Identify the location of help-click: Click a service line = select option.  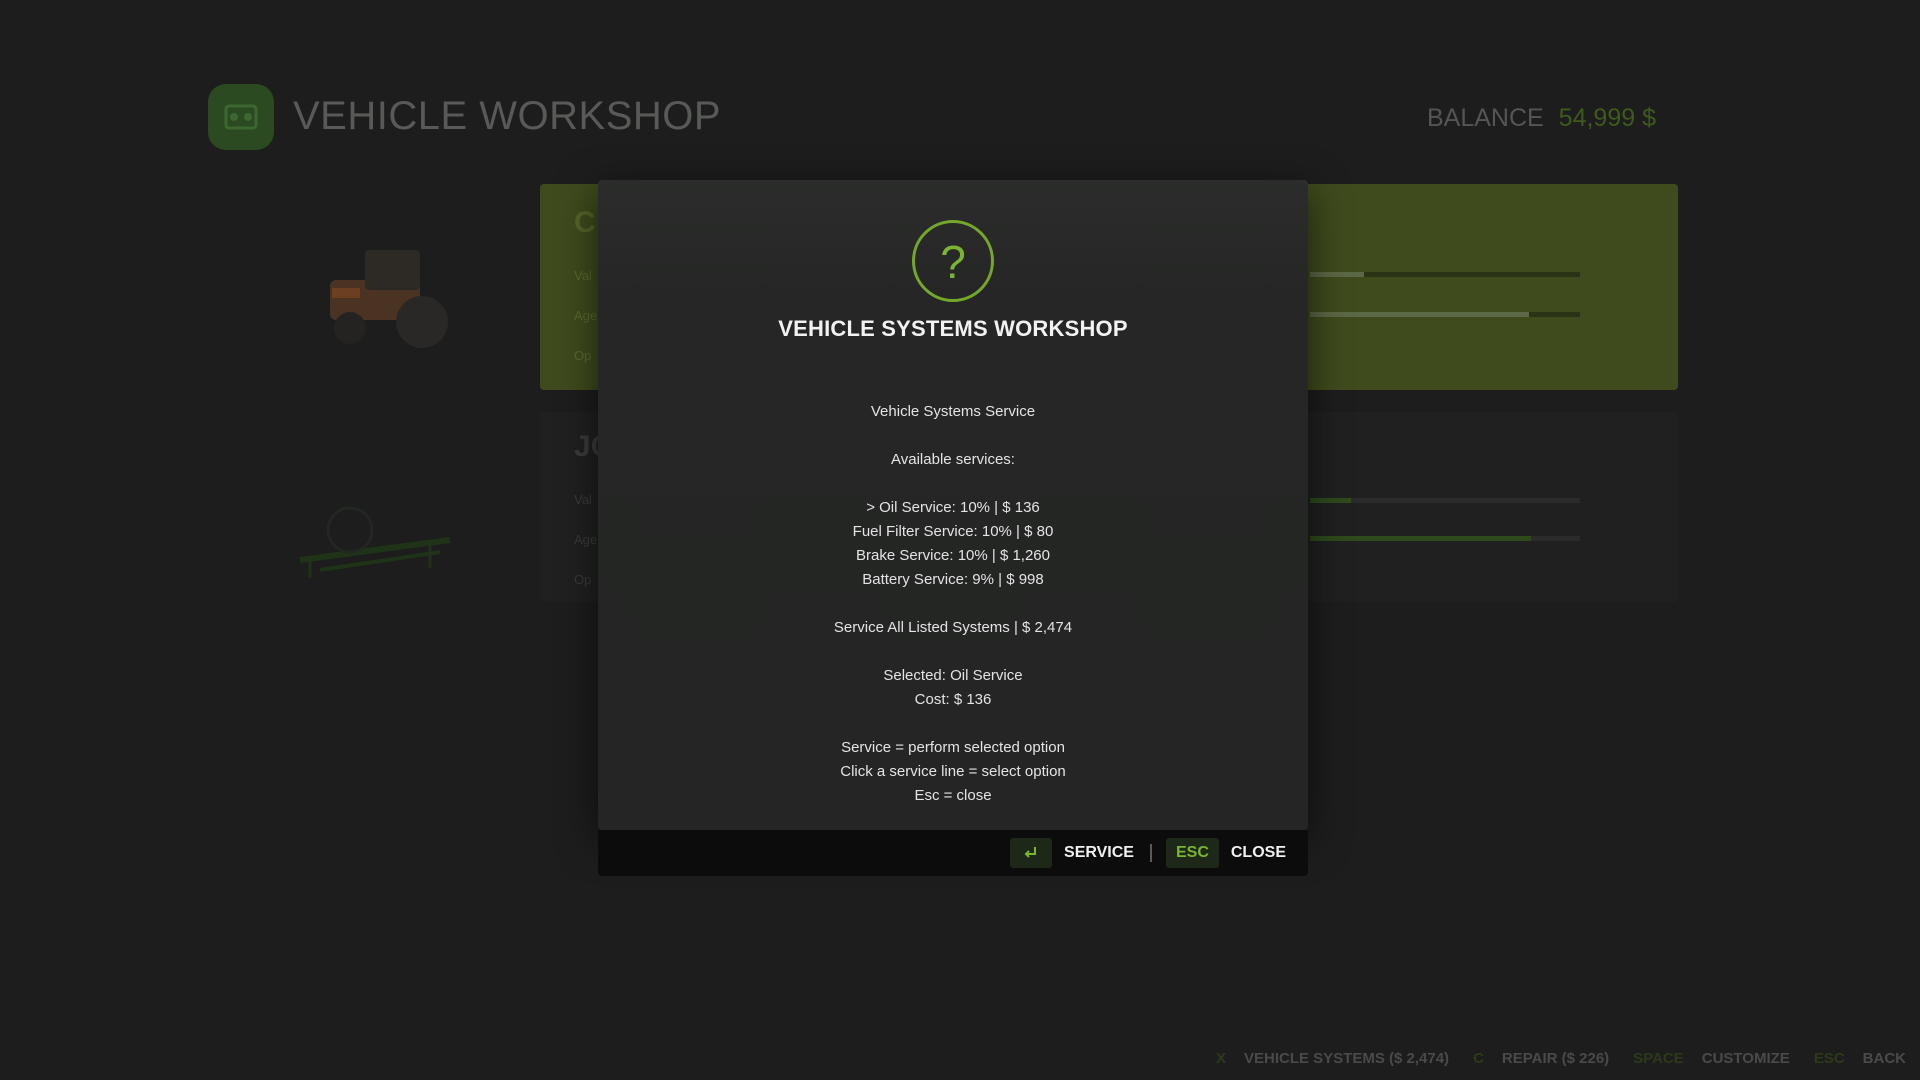
(953, 771).